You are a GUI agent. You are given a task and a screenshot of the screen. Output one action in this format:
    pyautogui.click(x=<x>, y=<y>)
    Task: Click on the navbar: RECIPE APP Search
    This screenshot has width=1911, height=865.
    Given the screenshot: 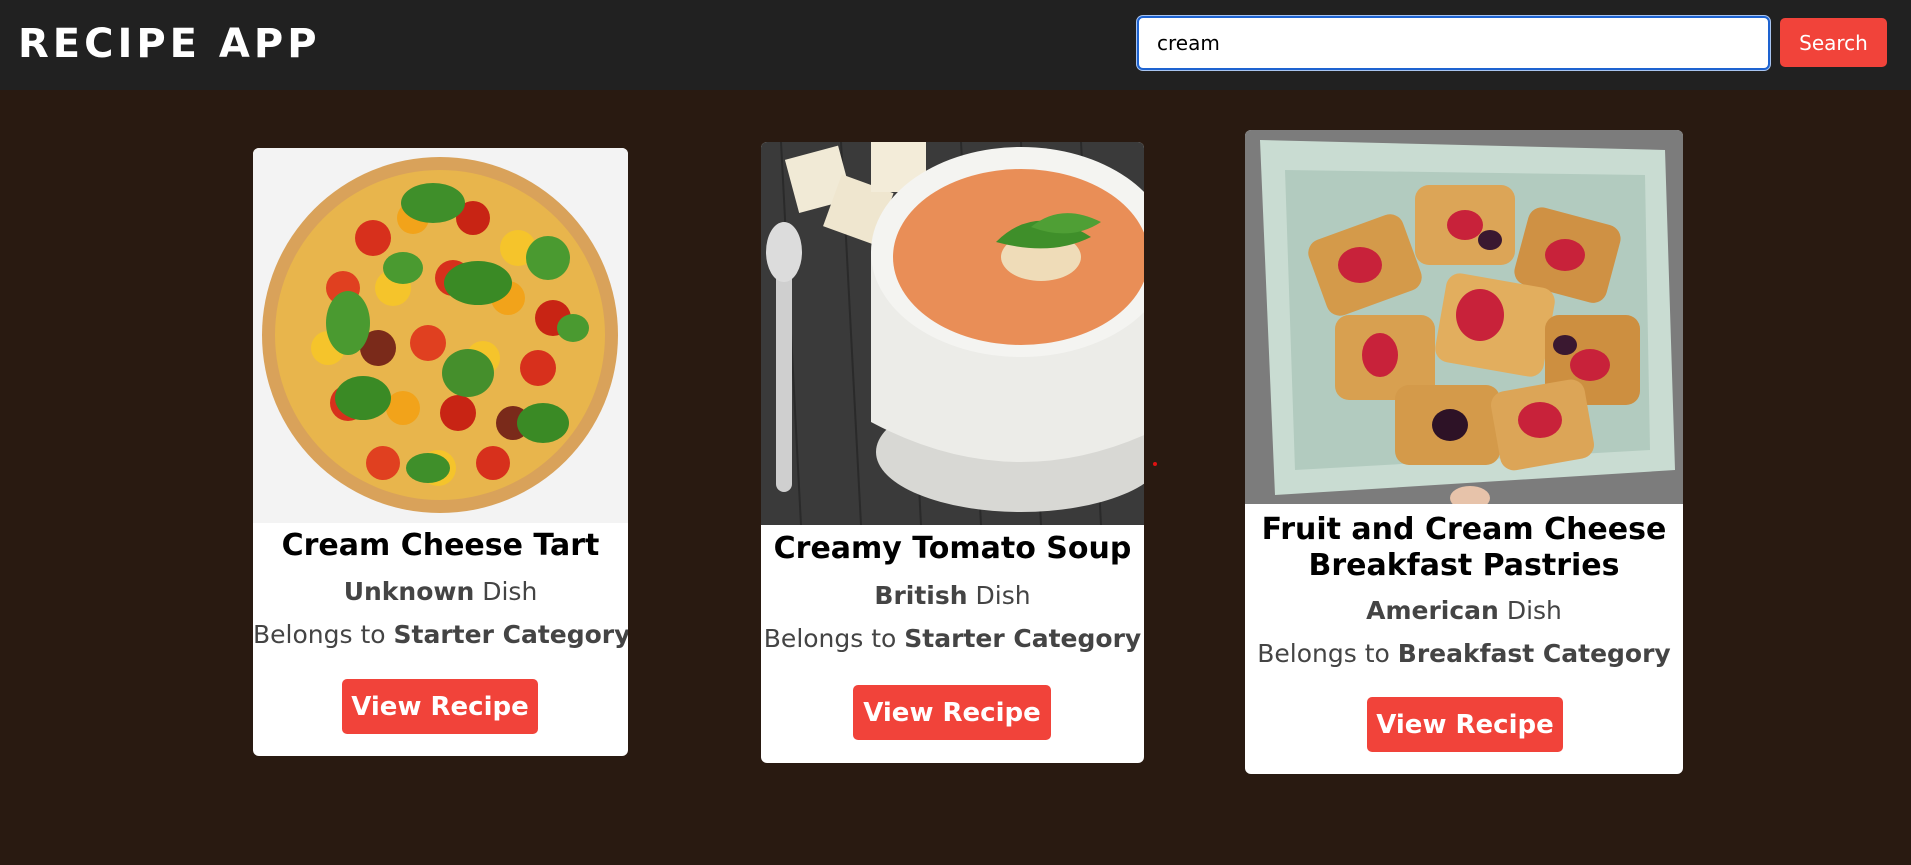 What is the action you would take?
    pyautogui.click(x=955, y=45)
    